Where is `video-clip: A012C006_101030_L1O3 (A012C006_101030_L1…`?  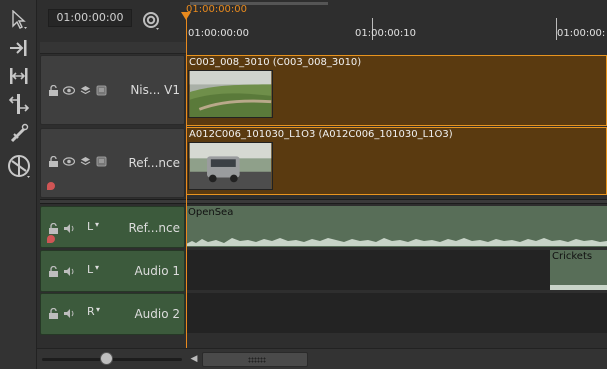
video-clip: A012C006_101030_L1O3 (A012C006_101030_L1… is located at coordinates (396, 161).